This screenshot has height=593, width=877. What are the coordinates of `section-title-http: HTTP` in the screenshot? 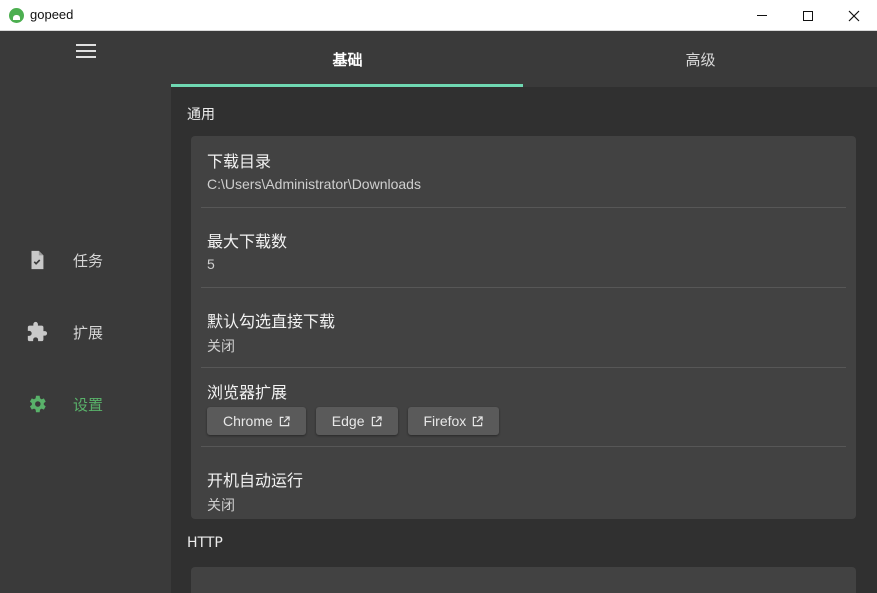 It's located at (205, 543).